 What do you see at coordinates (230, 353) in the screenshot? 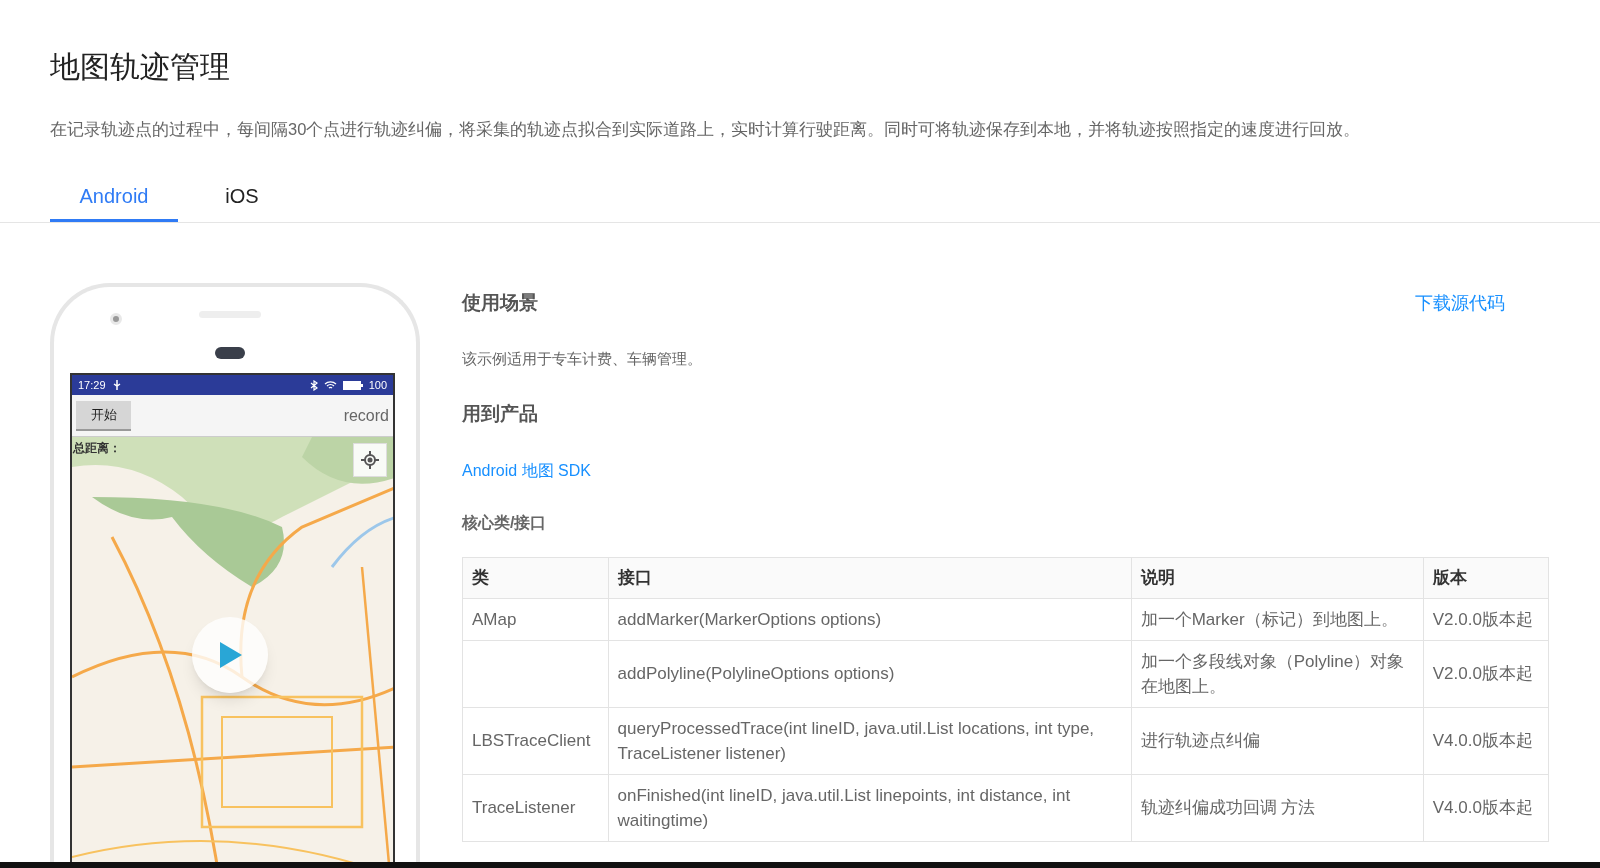
I see `sensor-icon` at bounding box center [230, 353].